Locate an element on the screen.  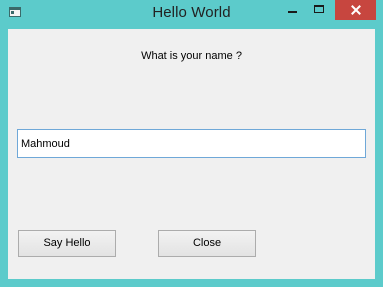
close-icon is located at coordinates (355, 10).